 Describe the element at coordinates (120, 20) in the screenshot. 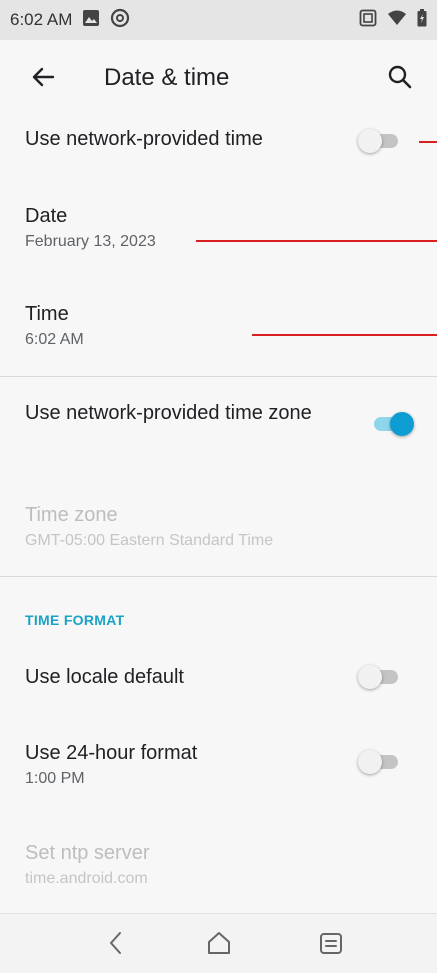

I see `at-icon` at that location.